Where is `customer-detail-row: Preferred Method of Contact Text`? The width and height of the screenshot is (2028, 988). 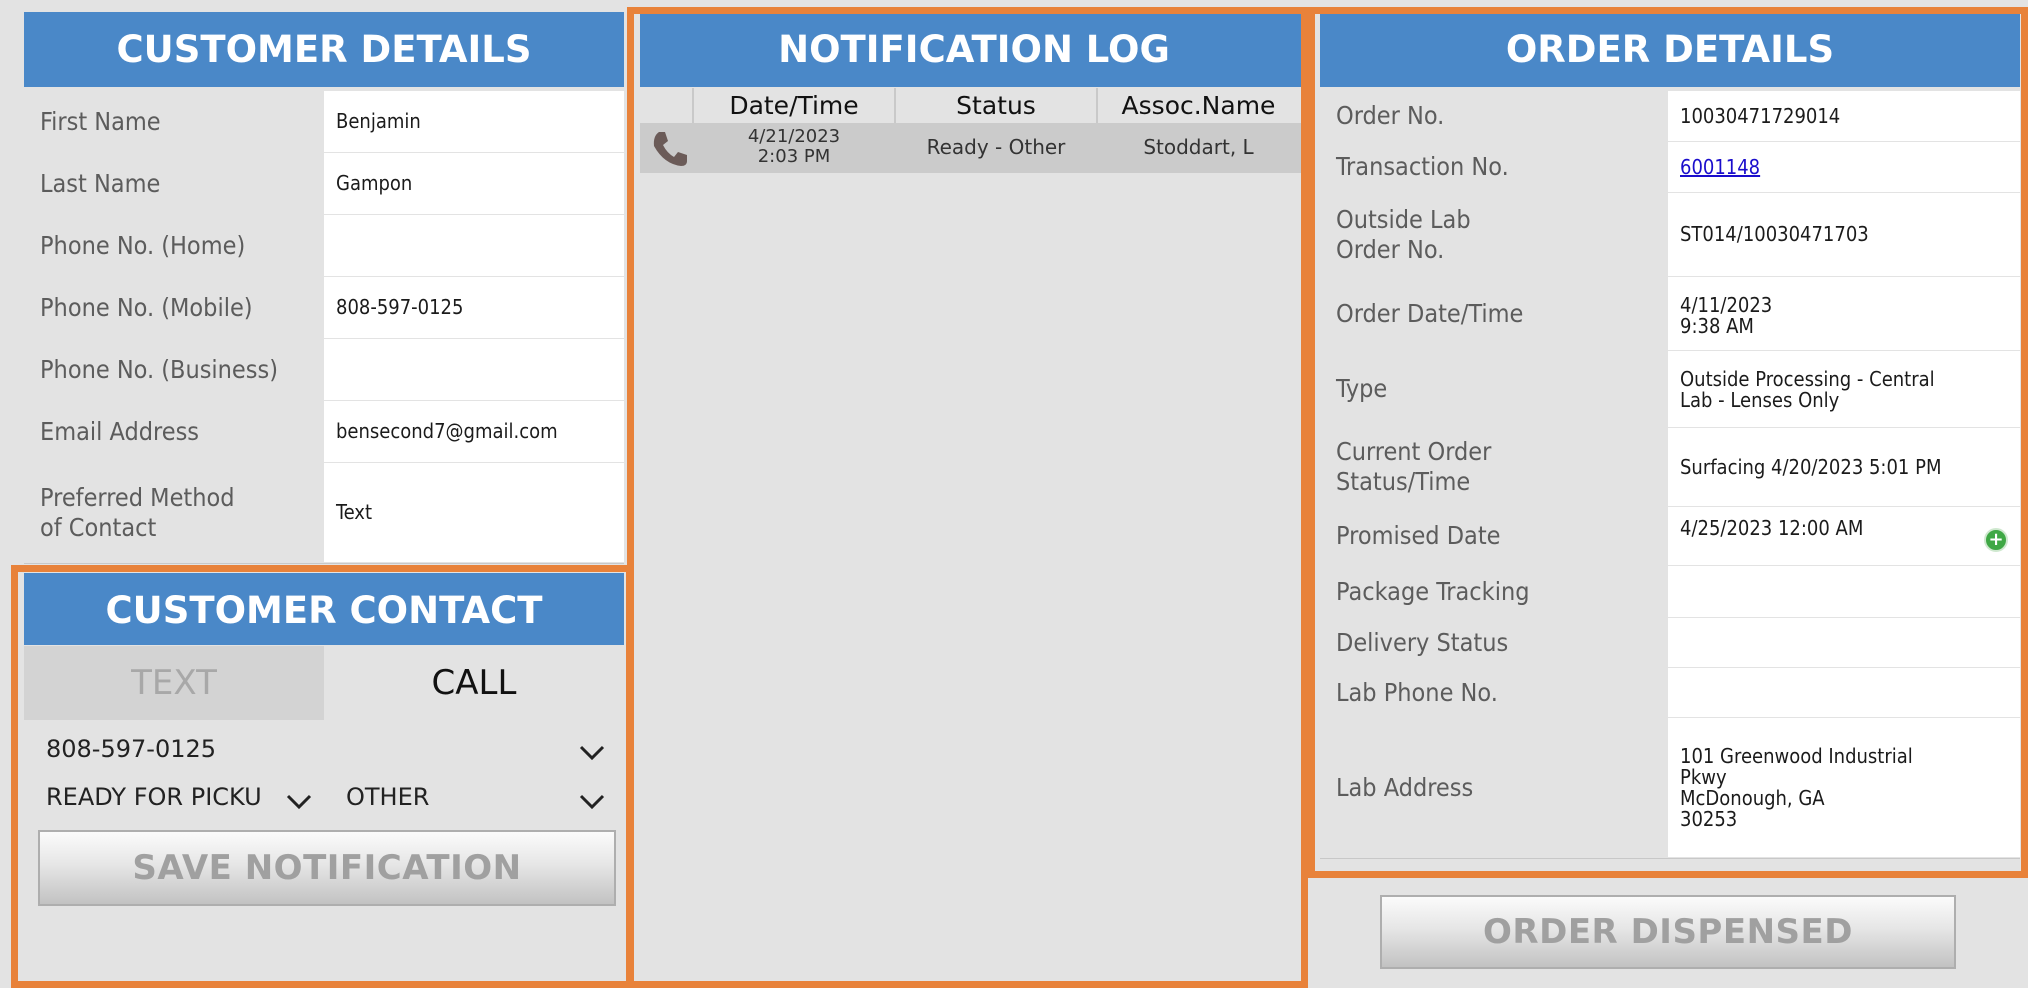 customer-detail-row: Preferred Method of Contact Text is located at coordinates (324, 513).